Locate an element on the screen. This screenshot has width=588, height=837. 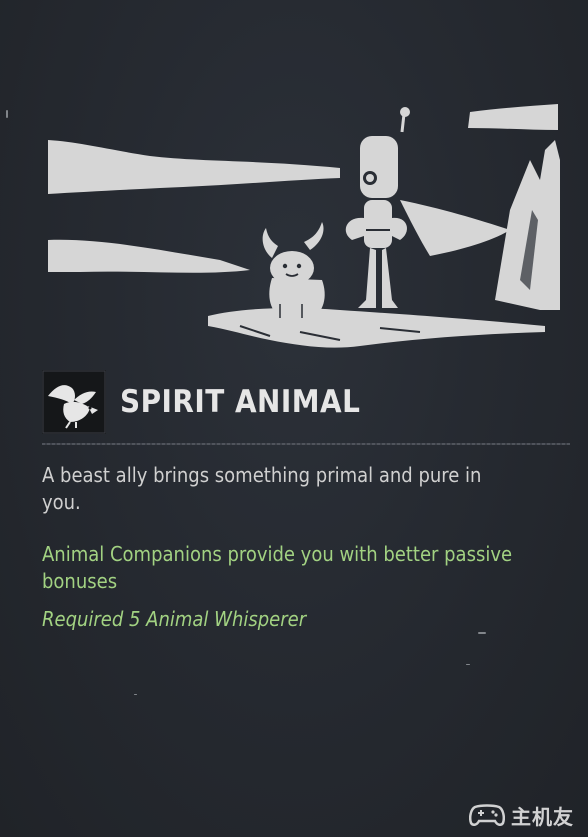
perk-title: SPIRIT ANIMAL is located at coordinates (240, 402).